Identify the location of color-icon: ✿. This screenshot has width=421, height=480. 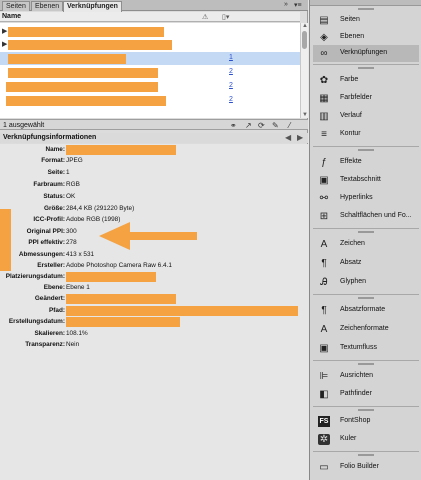
(324, 80).